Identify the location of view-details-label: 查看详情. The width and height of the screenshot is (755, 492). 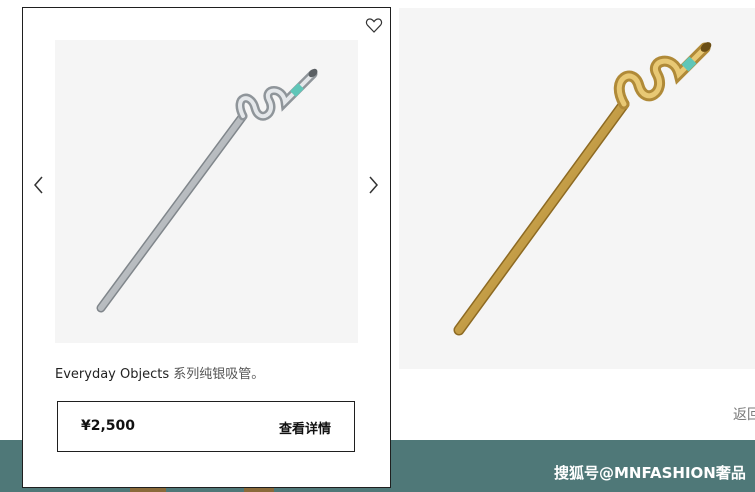
(304, 429).